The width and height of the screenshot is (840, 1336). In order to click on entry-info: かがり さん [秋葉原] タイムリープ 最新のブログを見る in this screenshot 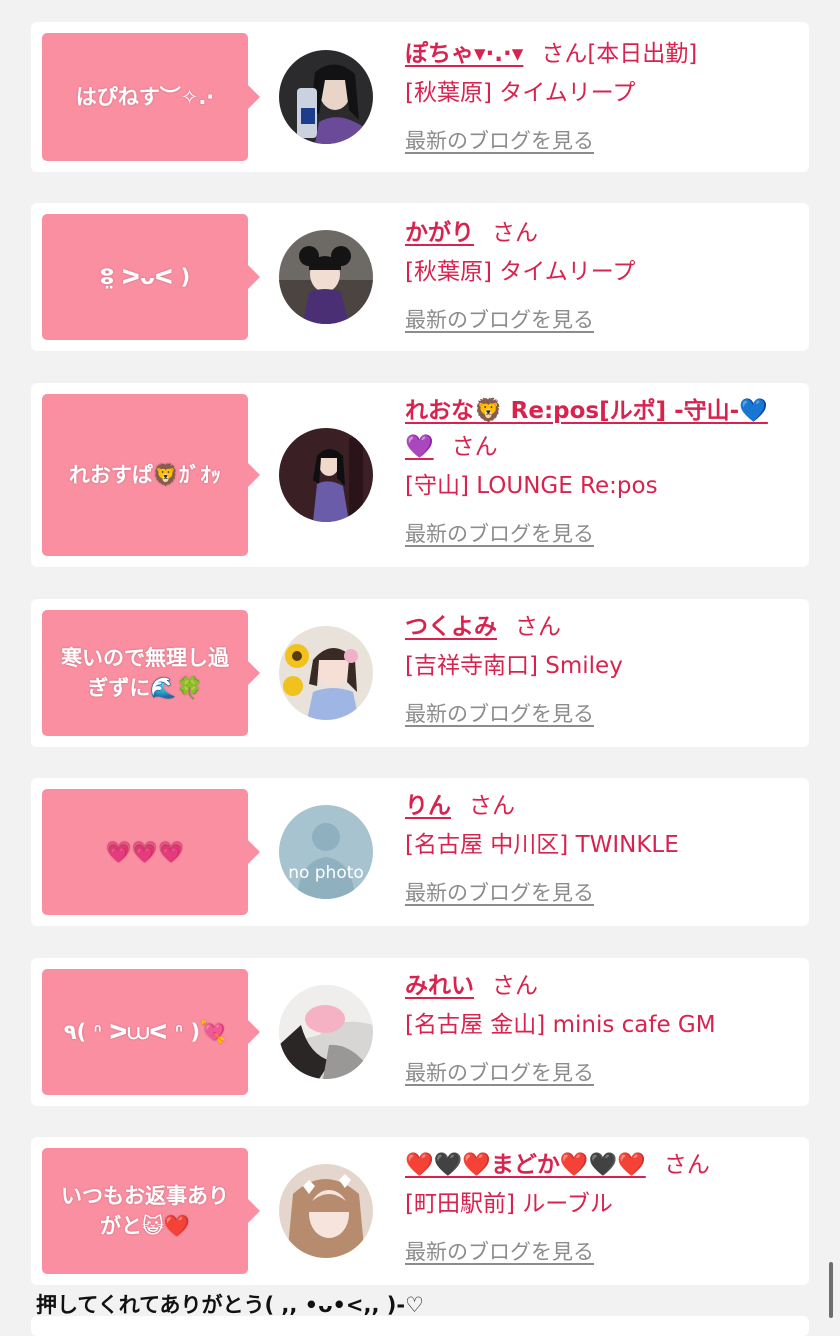, I will do `click(597, 274)`.